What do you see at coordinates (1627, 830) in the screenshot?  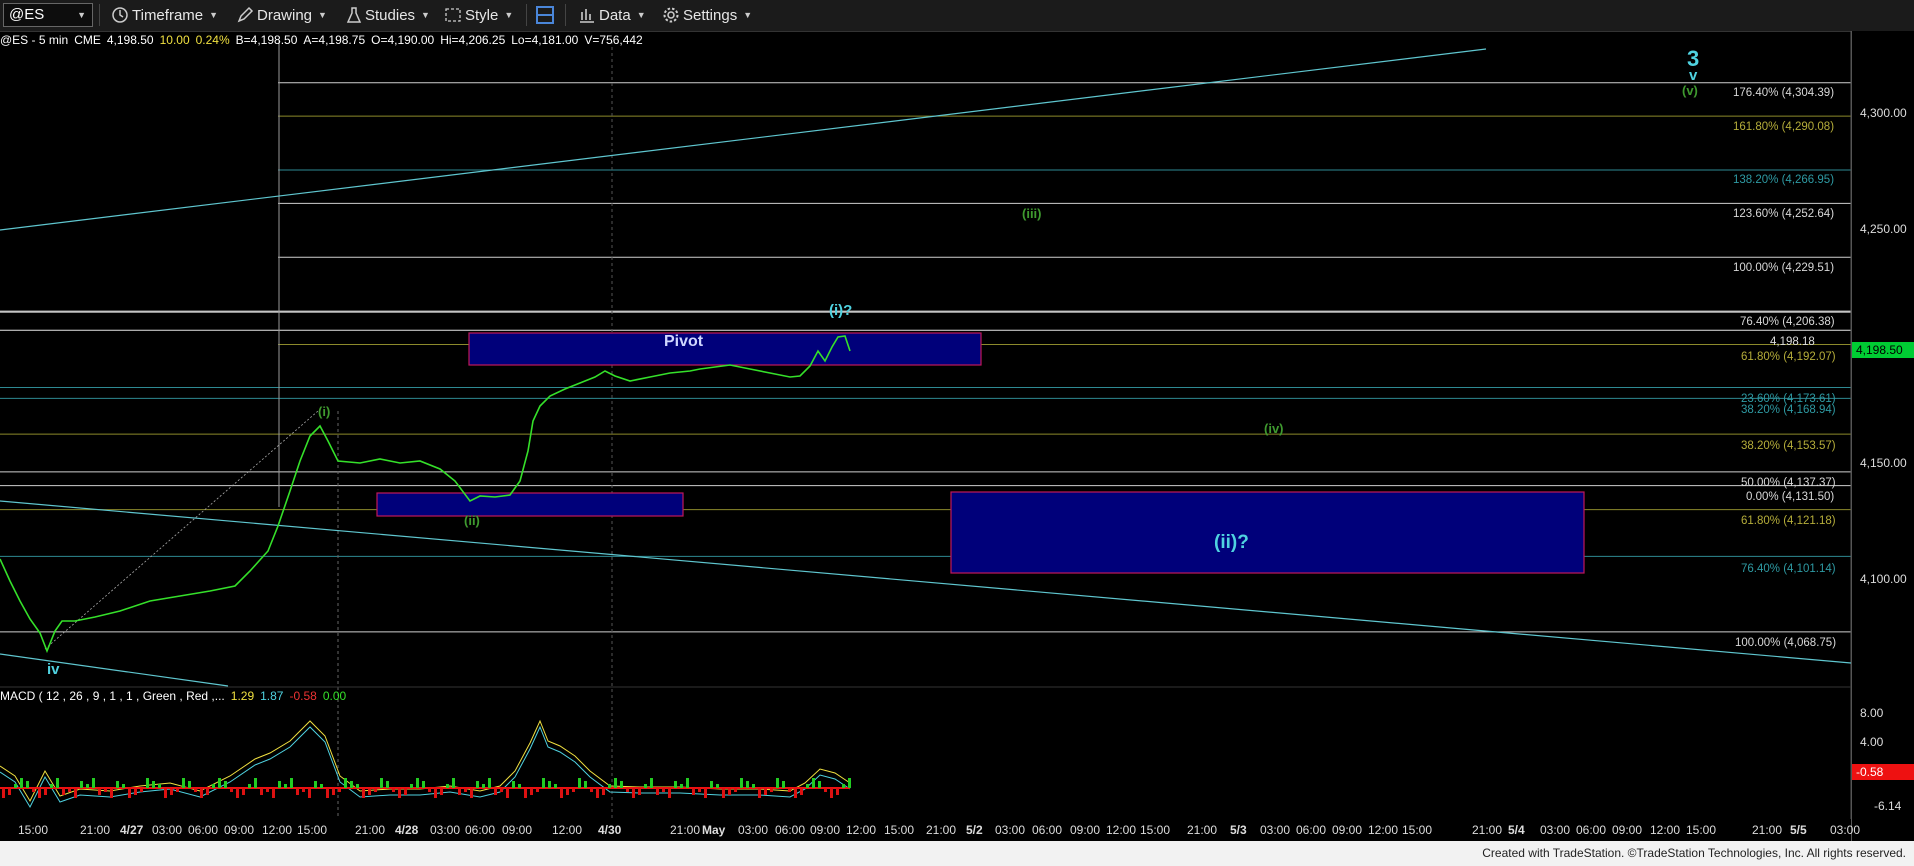 I see `time-tick: 09:00` at bounding box center [1627, 830].